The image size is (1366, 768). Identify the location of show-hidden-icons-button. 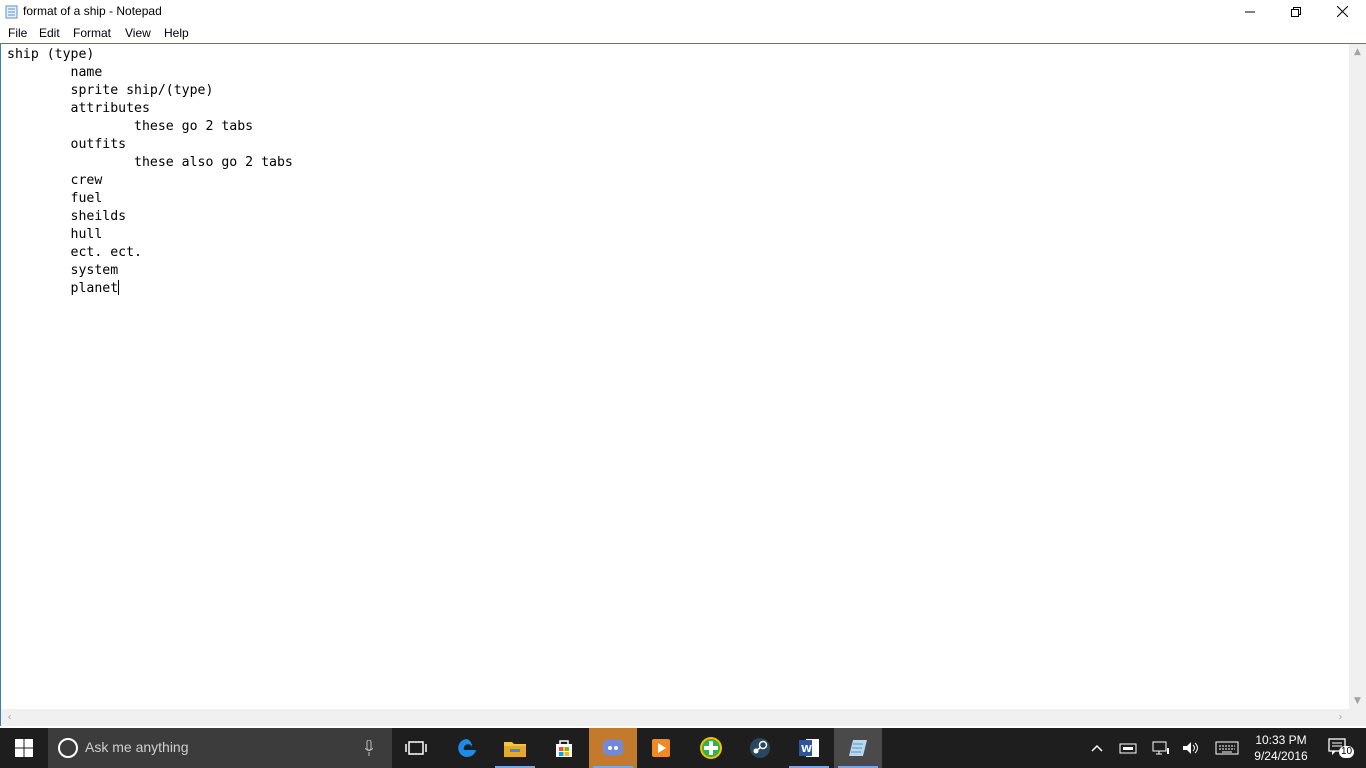
(1097, 748).